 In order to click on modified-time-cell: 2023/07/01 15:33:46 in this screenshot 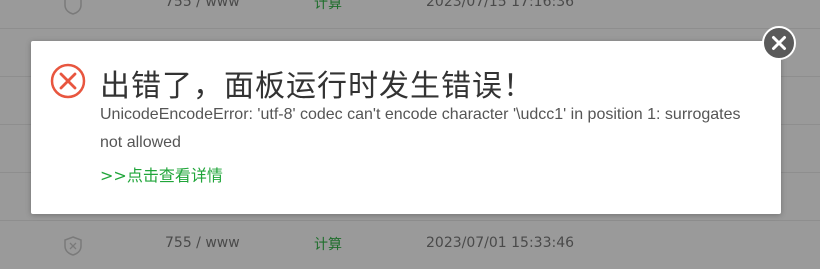, I will do `click(500, 243)`.